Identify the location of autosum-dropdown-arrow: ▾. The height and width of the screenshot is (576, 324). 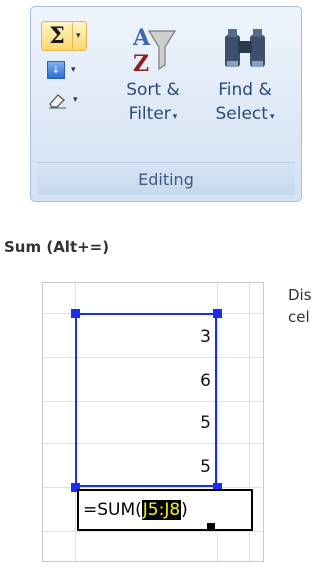
(78, 36).